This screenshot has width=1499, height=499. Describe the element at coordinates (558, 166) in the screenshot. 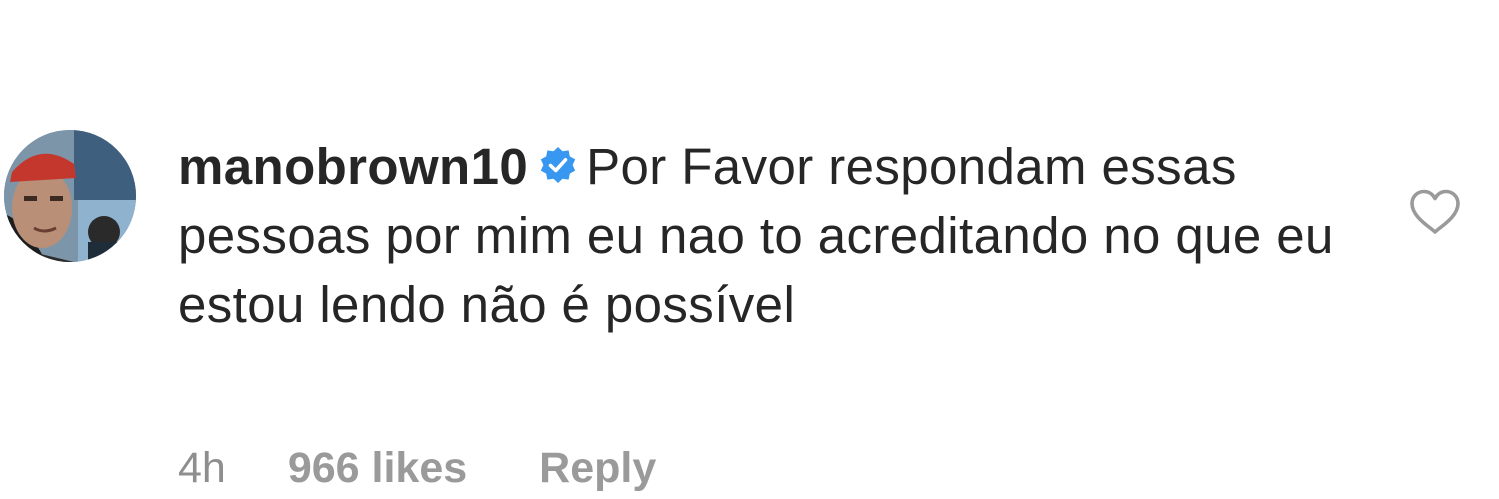

I see `verified-badge-icon` at that location.